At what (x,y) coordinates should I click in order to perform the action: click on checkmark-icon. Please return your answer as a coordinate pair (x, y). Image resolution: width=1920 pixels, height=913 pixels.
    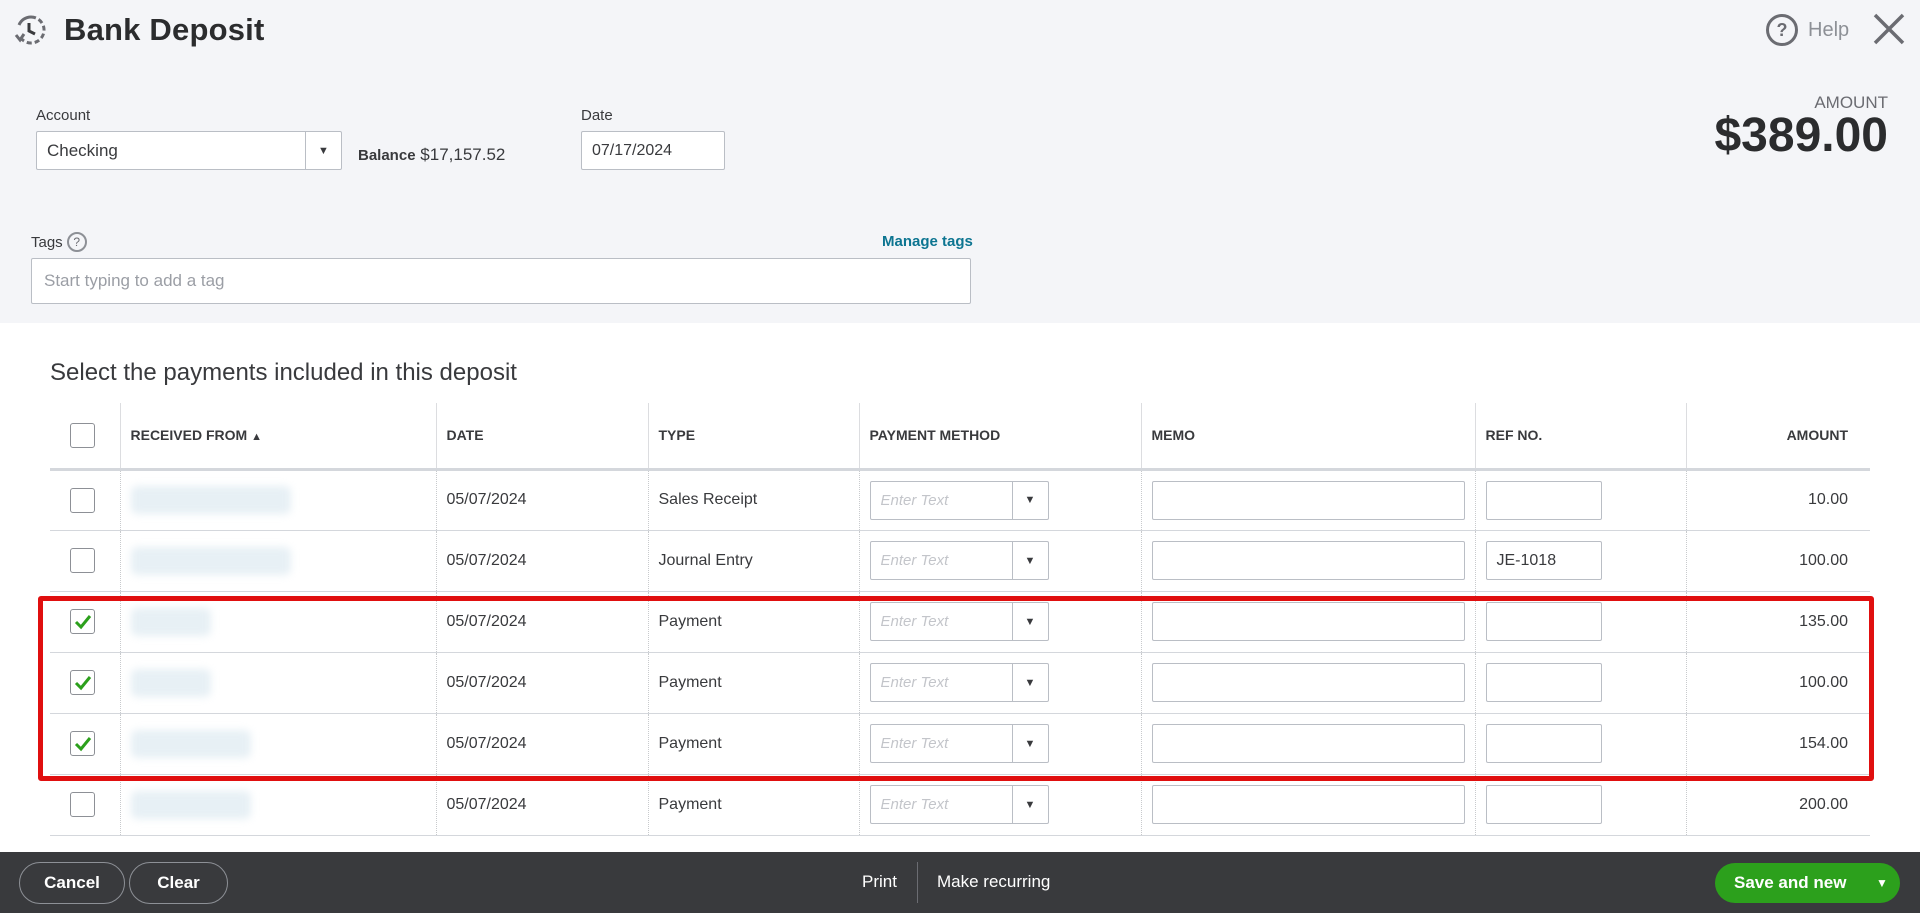
    Looking at the image, I should click on (82, 621).